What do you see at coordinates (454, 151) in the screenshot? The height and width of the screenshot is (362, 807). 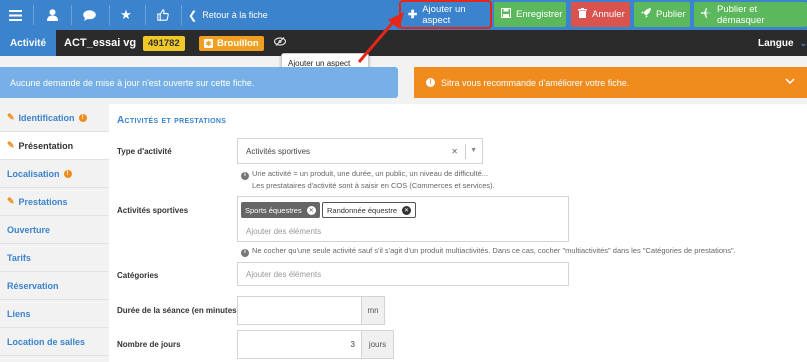 I see `clear-icon: ✕` at bounding box center [454, 151].